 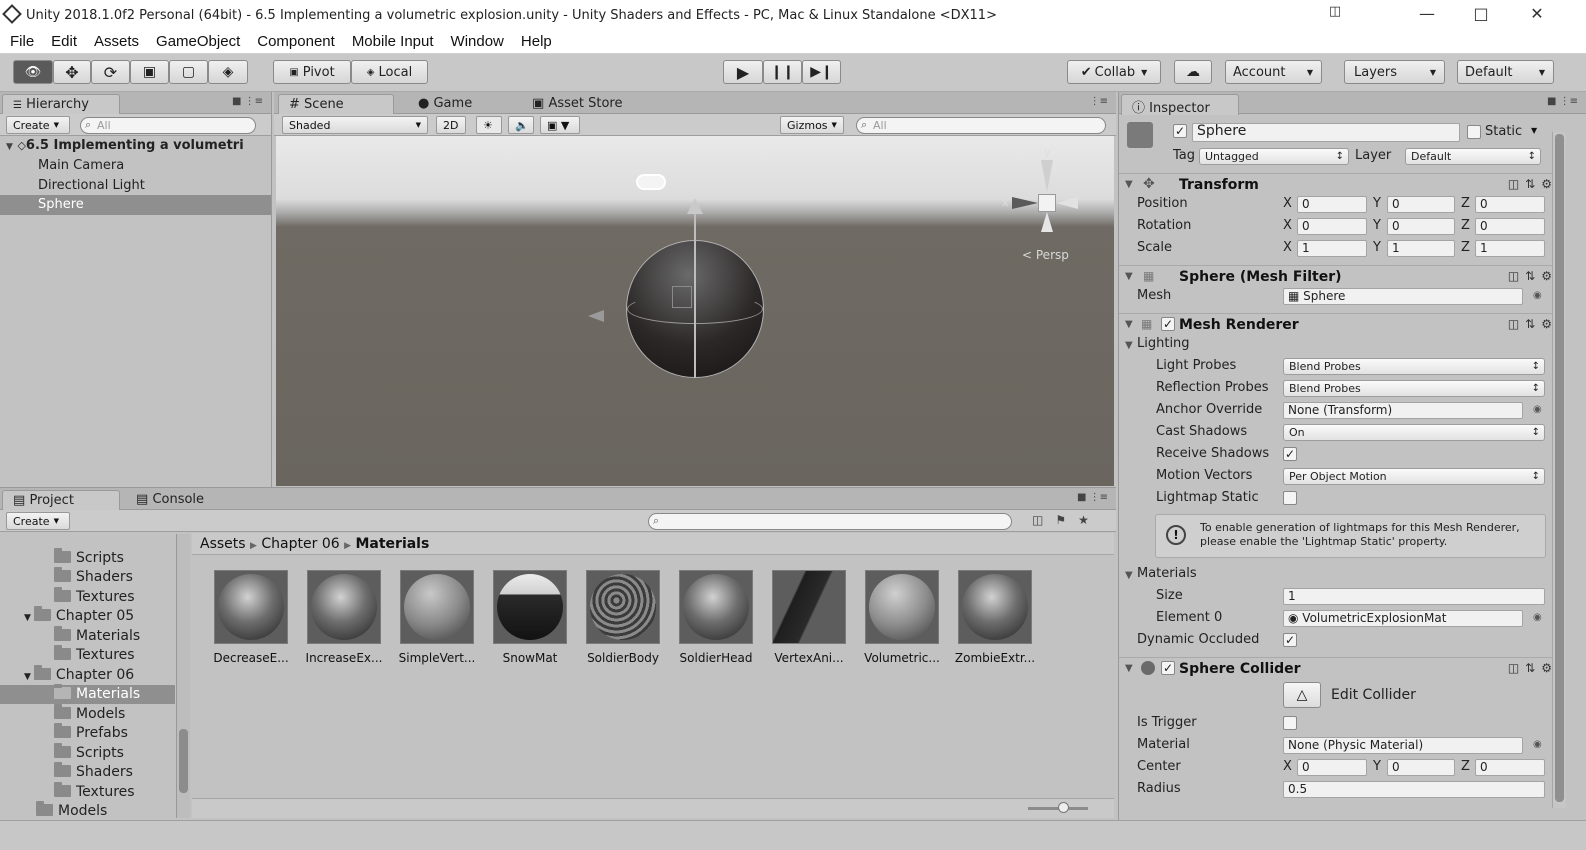 What do you see at coordinates (1302, 695) in the screenshot?
I see `edit-collider-button: △` at bounding box center [1302, 695].